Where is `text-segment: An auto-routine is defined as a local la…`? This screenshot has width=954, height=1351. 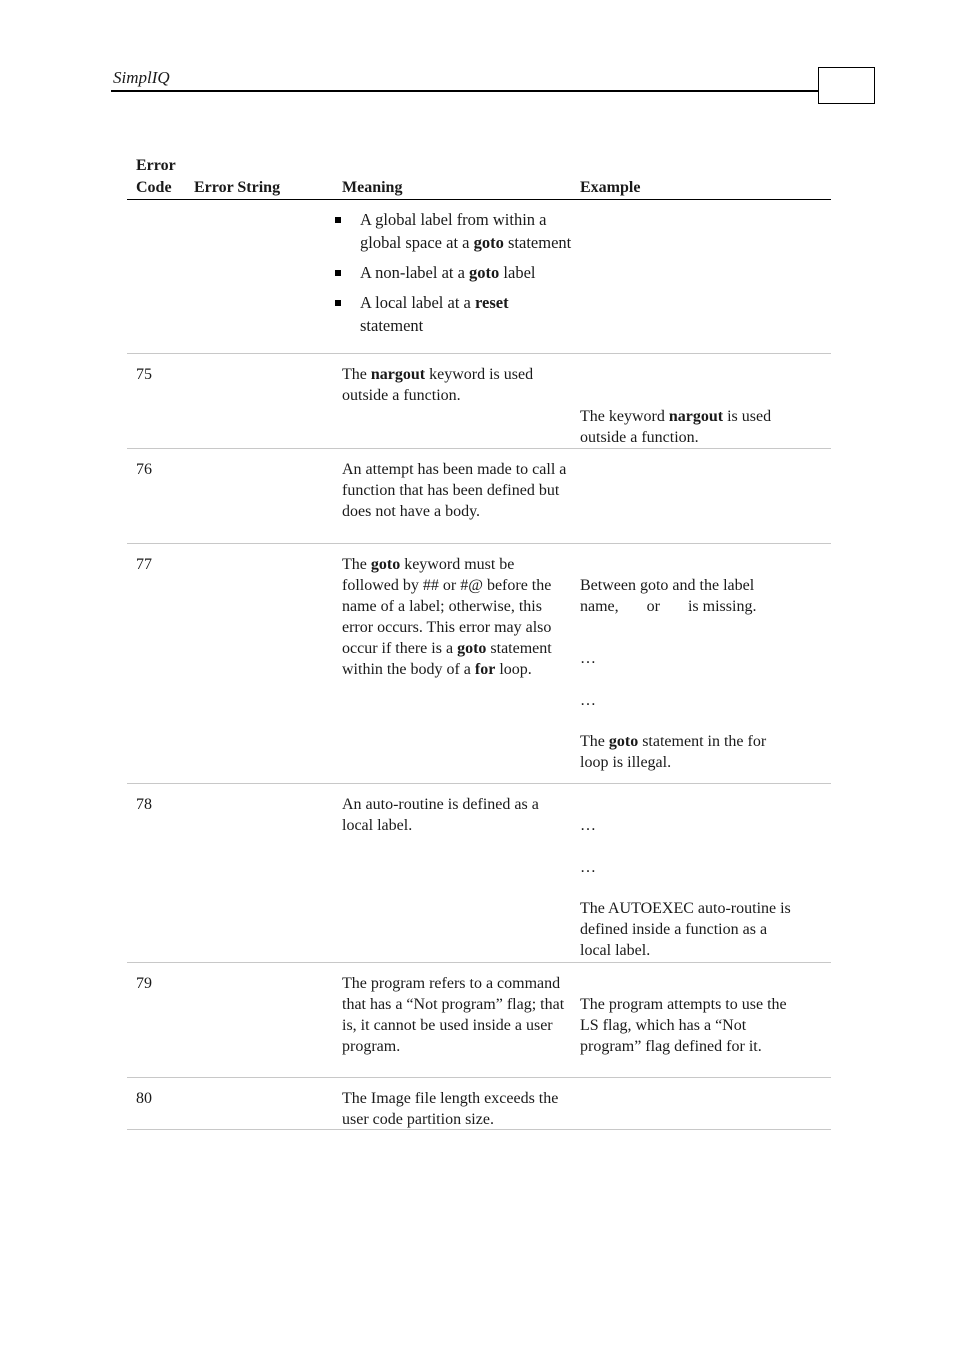
text-segment: An auto-routine is defined as a local la… is located at coordinates (440, 815).